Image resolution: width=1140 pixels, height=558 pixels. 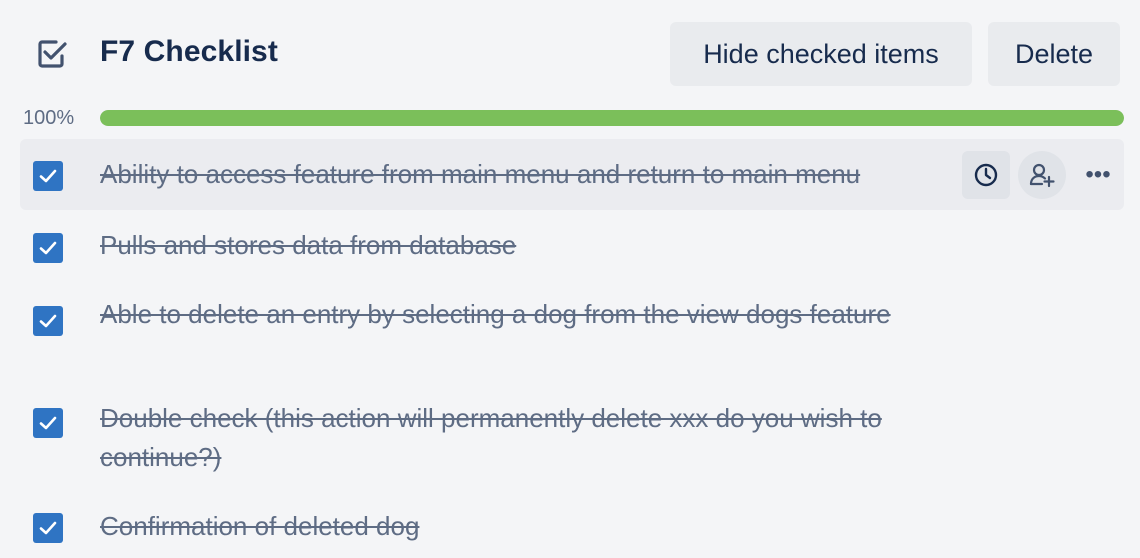 I want to click on item-text: Confirmation of deleted dog, so click(x=530, y=526).